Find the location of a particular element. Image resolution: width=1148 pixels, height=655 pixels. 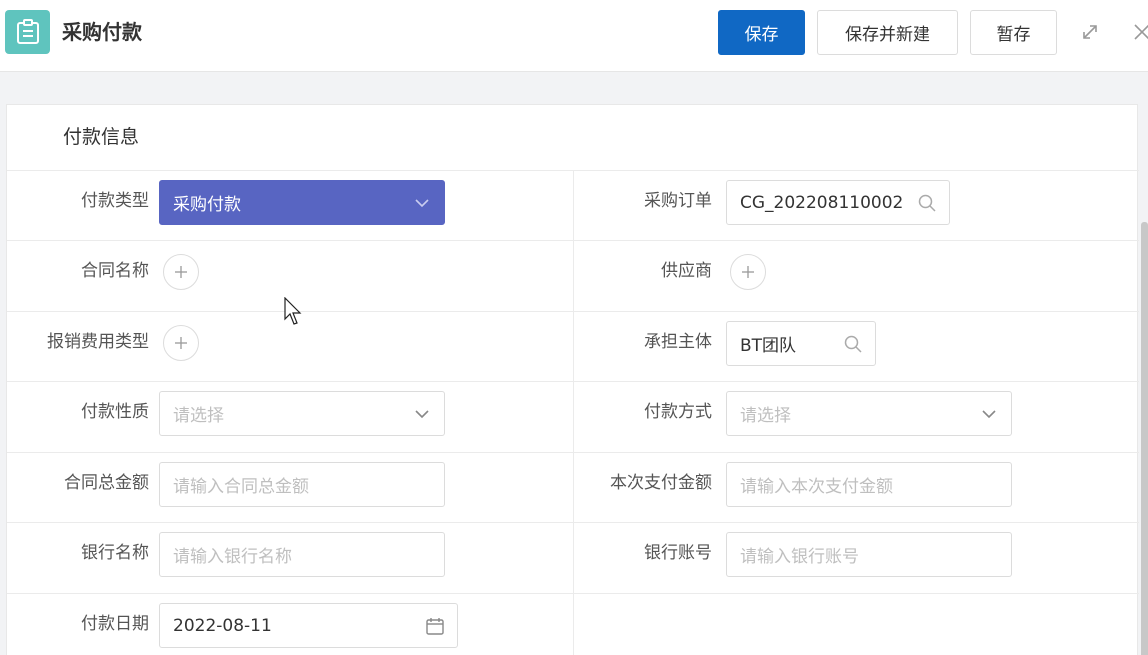

purchase-order-value: CG_202208110002 is located at coordinates (822, 202).